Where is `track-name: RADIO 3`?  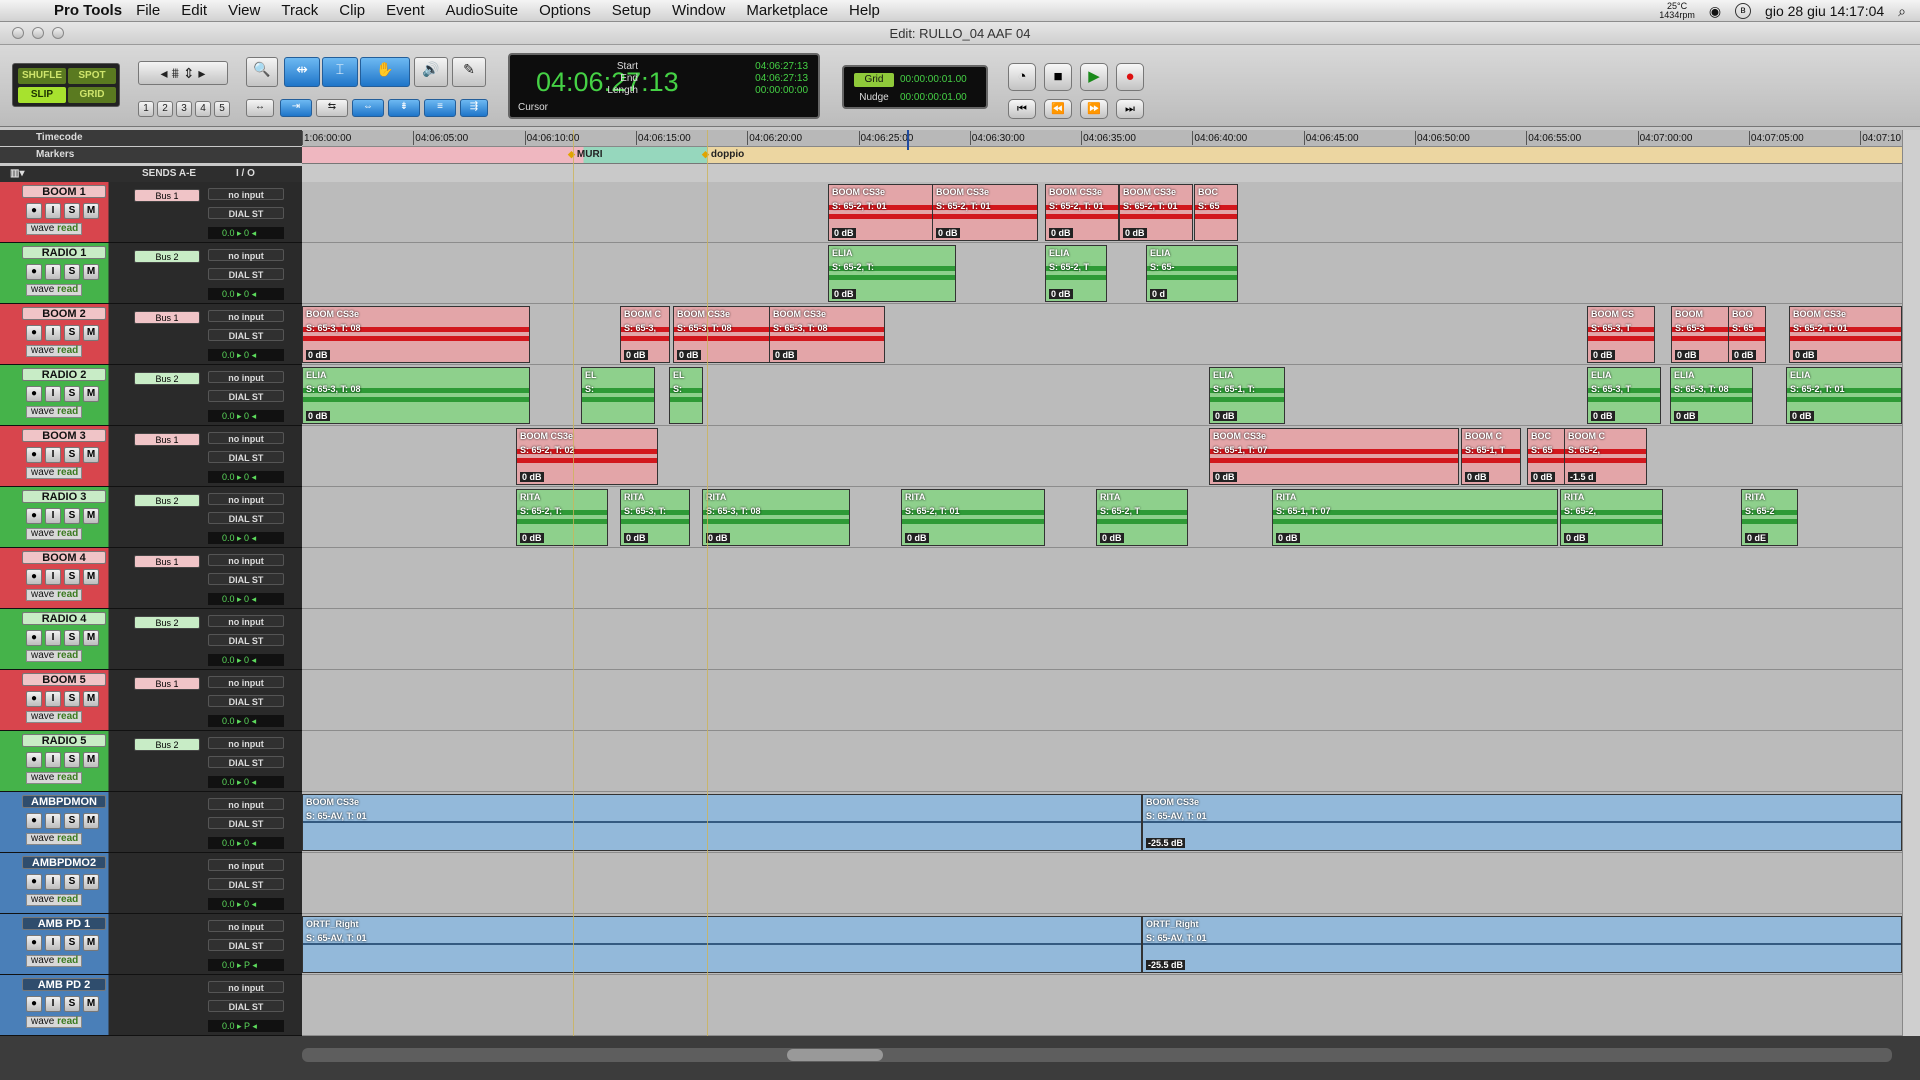
track-name: RADIO 3 is located at coordinates (64, 496).